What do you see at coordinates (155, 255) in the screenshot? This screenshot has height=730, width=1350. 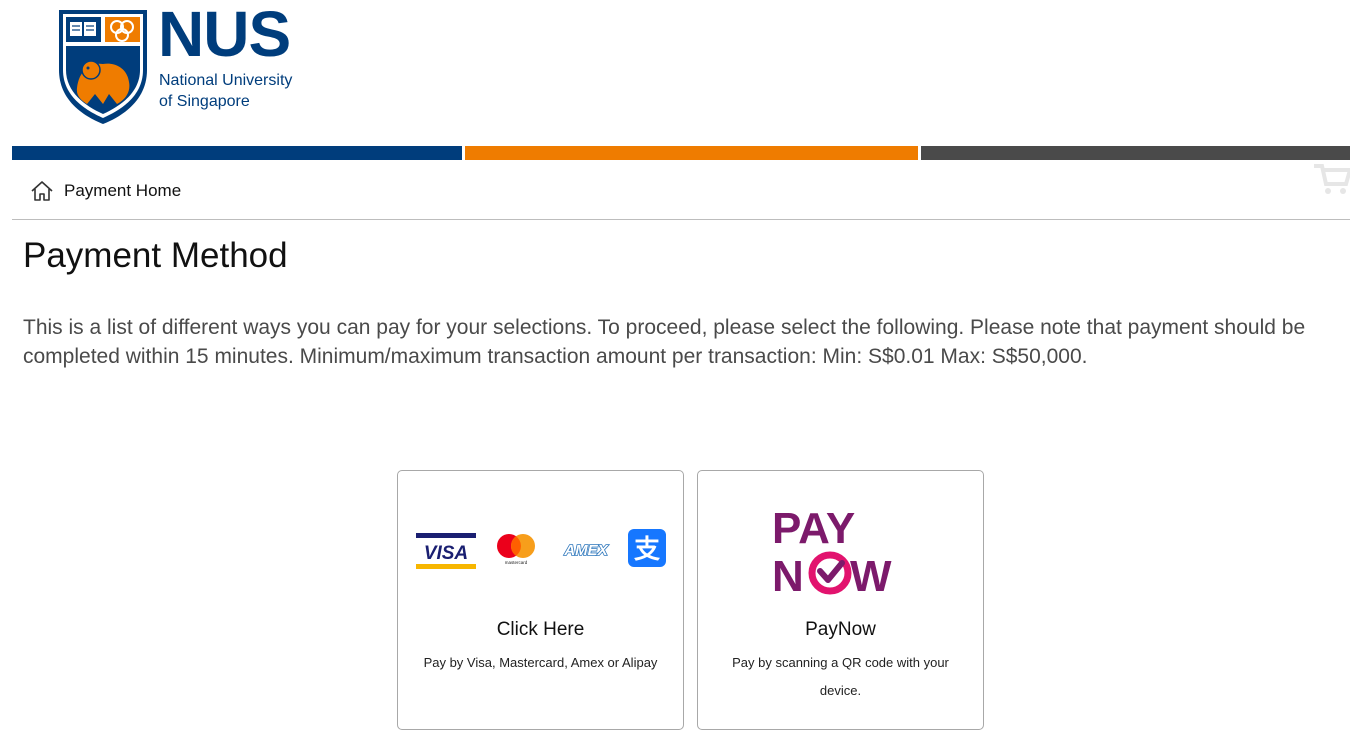 I see `page-title: Payment Method` at bounding box center [155, 255].